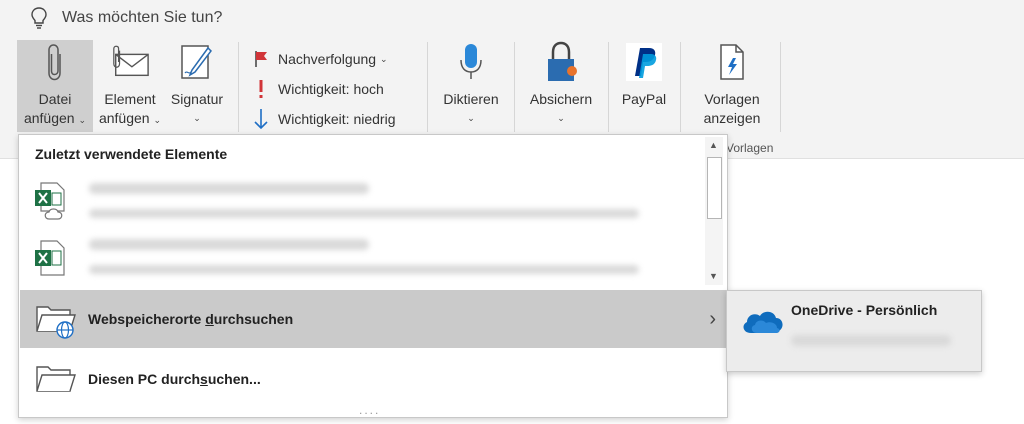 The width and height of the screenshot is (1024, 424). Describe the element at coordinates (124, 118) in the screenshot. I see `attach-item-label-2: anfügen` at that location.